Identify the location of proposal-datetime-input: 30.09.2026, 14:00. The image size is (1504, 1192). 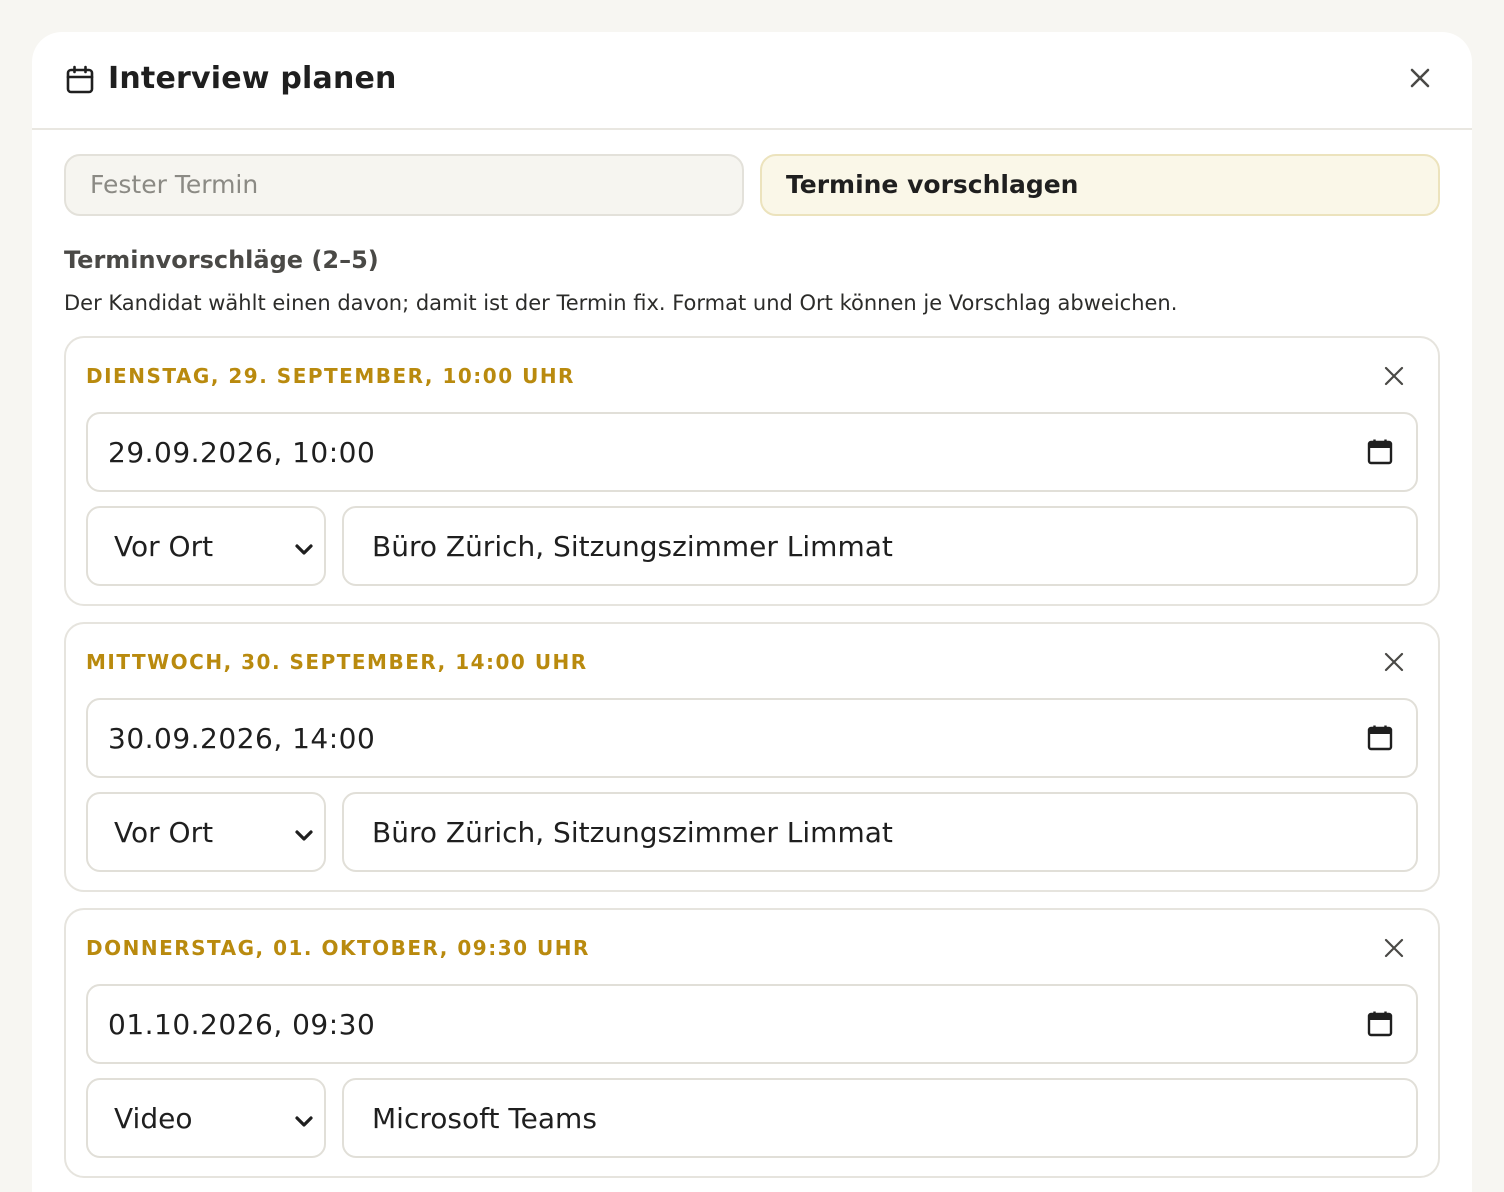
(752, 738).